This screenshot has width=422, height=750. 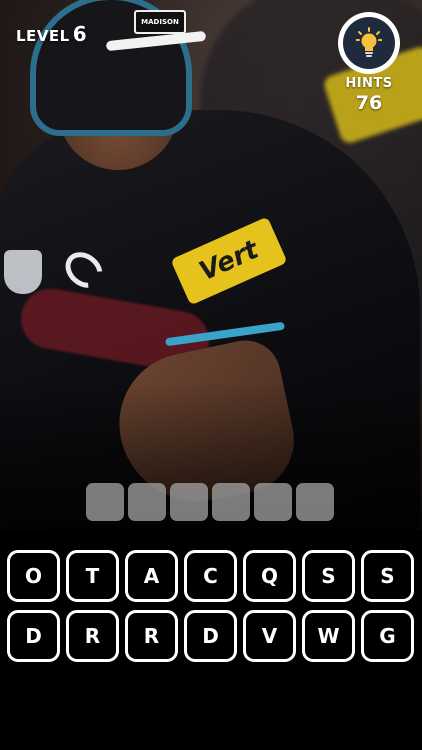 I want to click on lightbulb-icon, so click(x=369, y=42).